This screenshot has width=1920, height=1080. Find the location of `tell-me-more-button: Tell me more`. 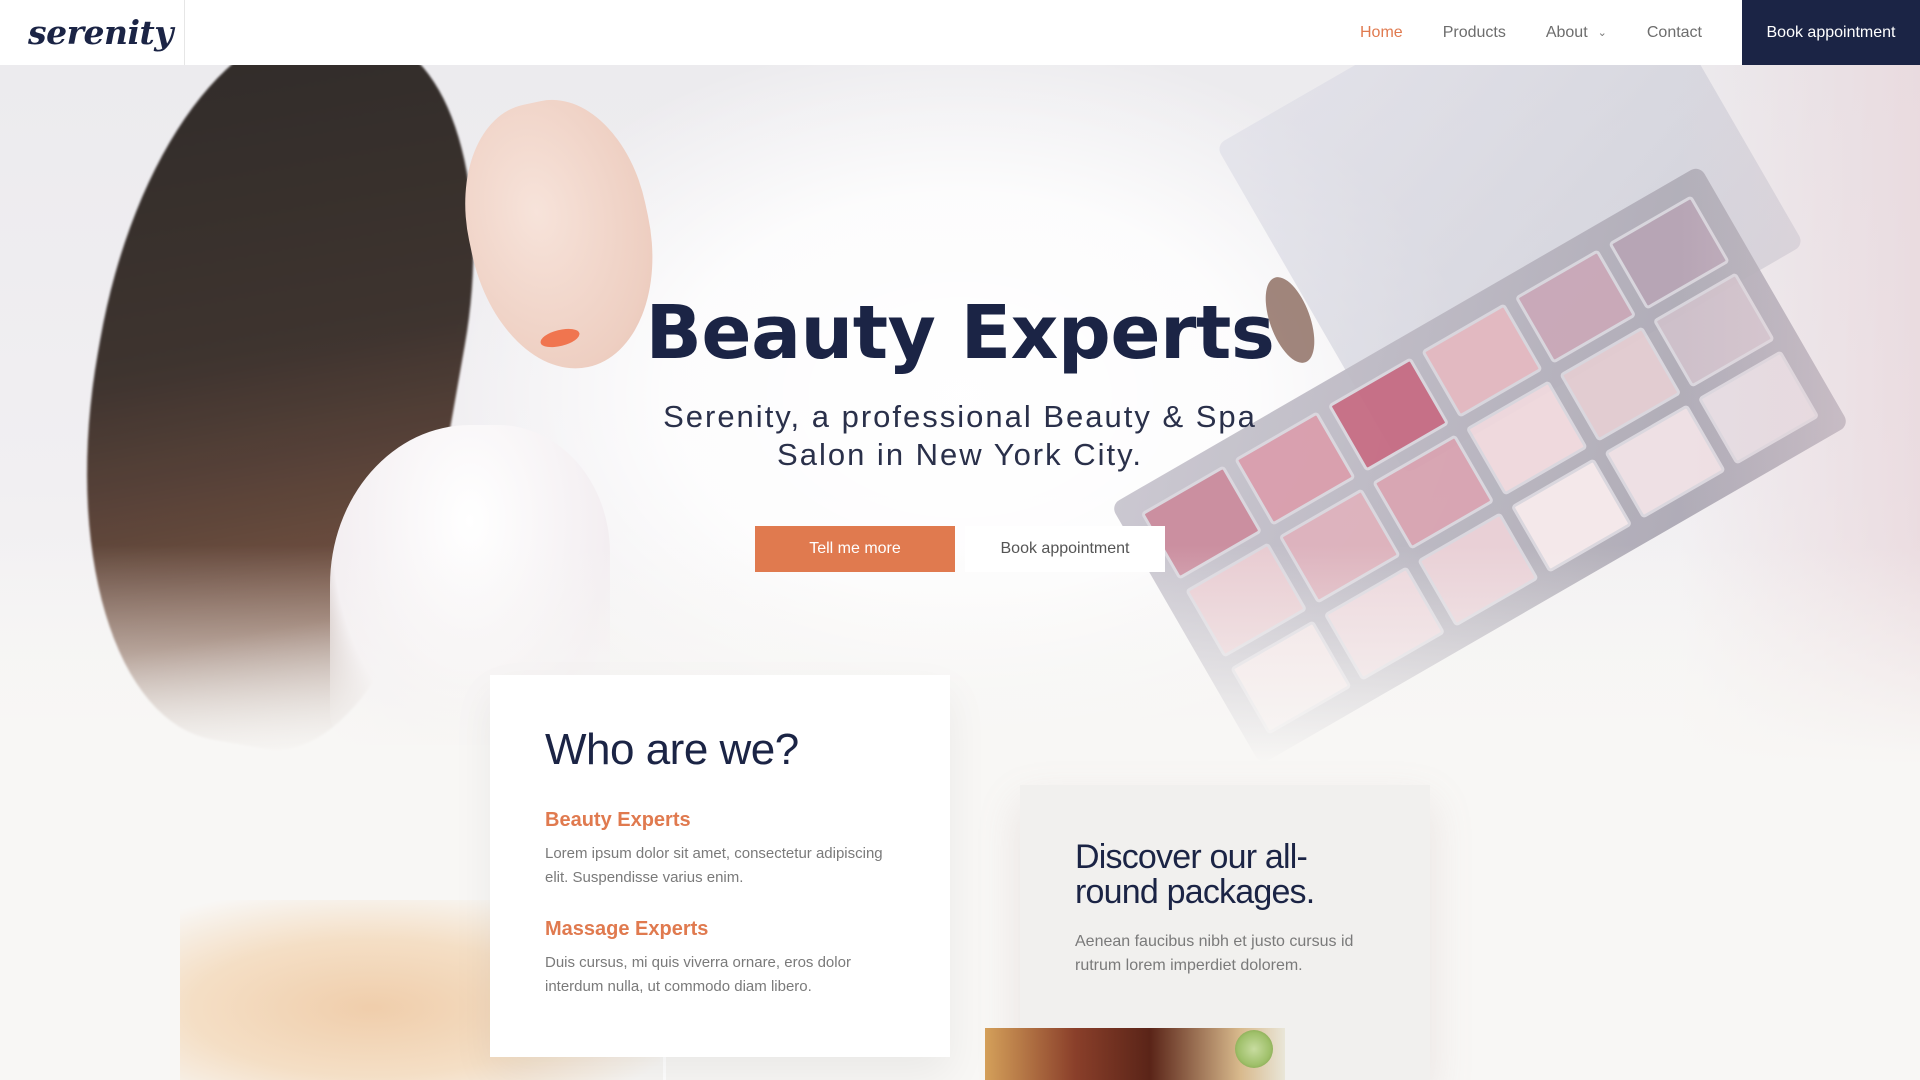

tell-me-more-button: Tell me more is located at coordinates (855, 549).